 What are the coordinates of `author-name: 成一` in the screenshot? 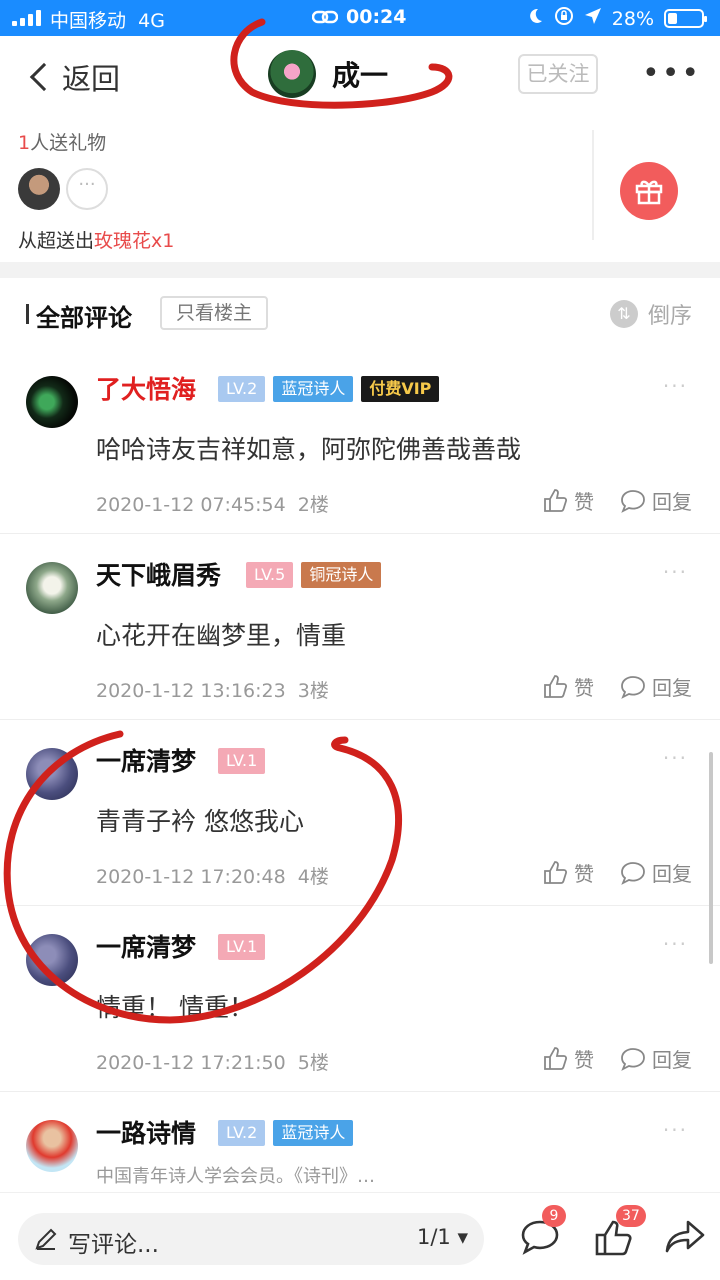 It's located at (360, 74).